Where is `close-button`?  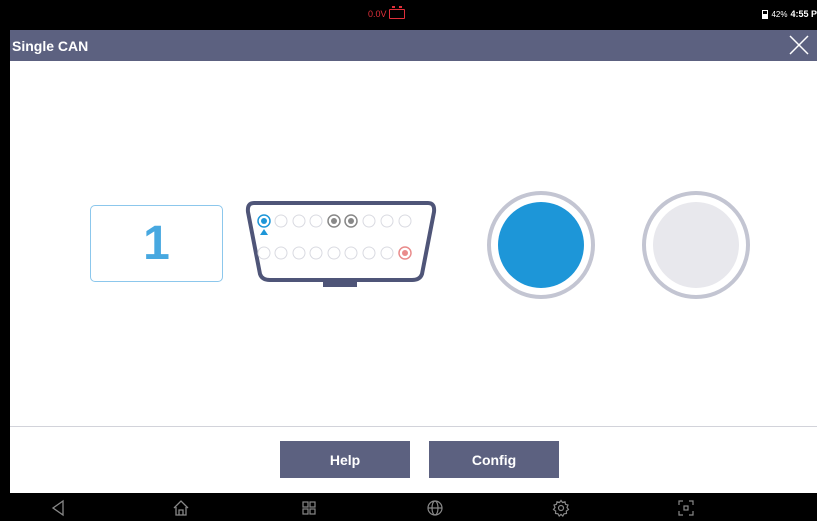 close-button is located at coordinates (799, 45).